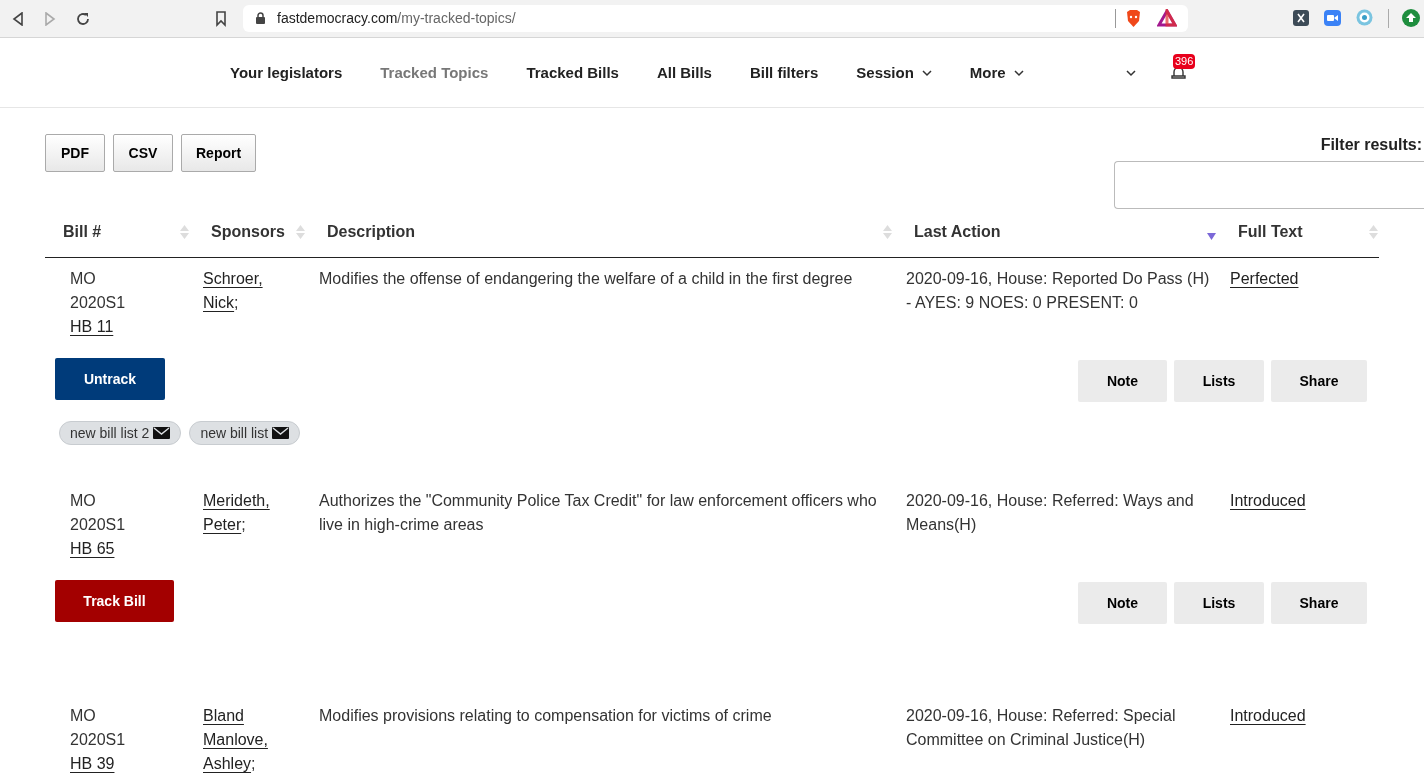  What do you see at coordinates (1133, 18) in the screenshot?
I see `shield-icon` at bounding box center [1133, 18].